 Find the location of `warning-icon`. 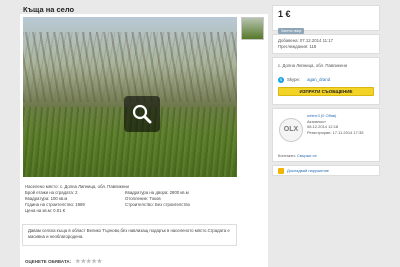

warning-icon is located at coordinates (281, 170).